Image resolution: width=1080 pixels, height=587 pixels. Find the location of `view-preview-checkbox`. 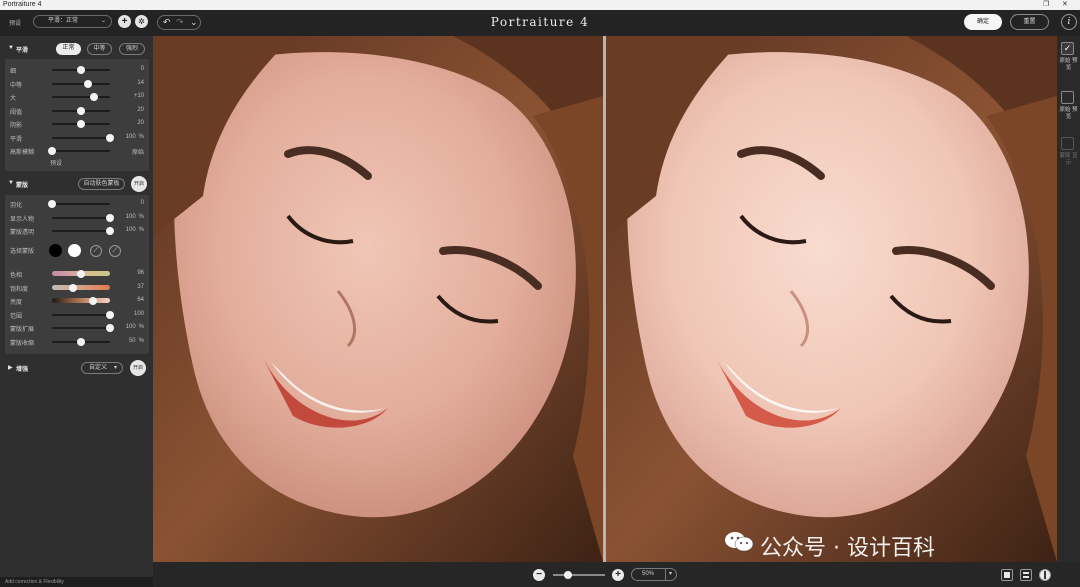

view-preview-checkbox is located at coordinates (1067, 97).